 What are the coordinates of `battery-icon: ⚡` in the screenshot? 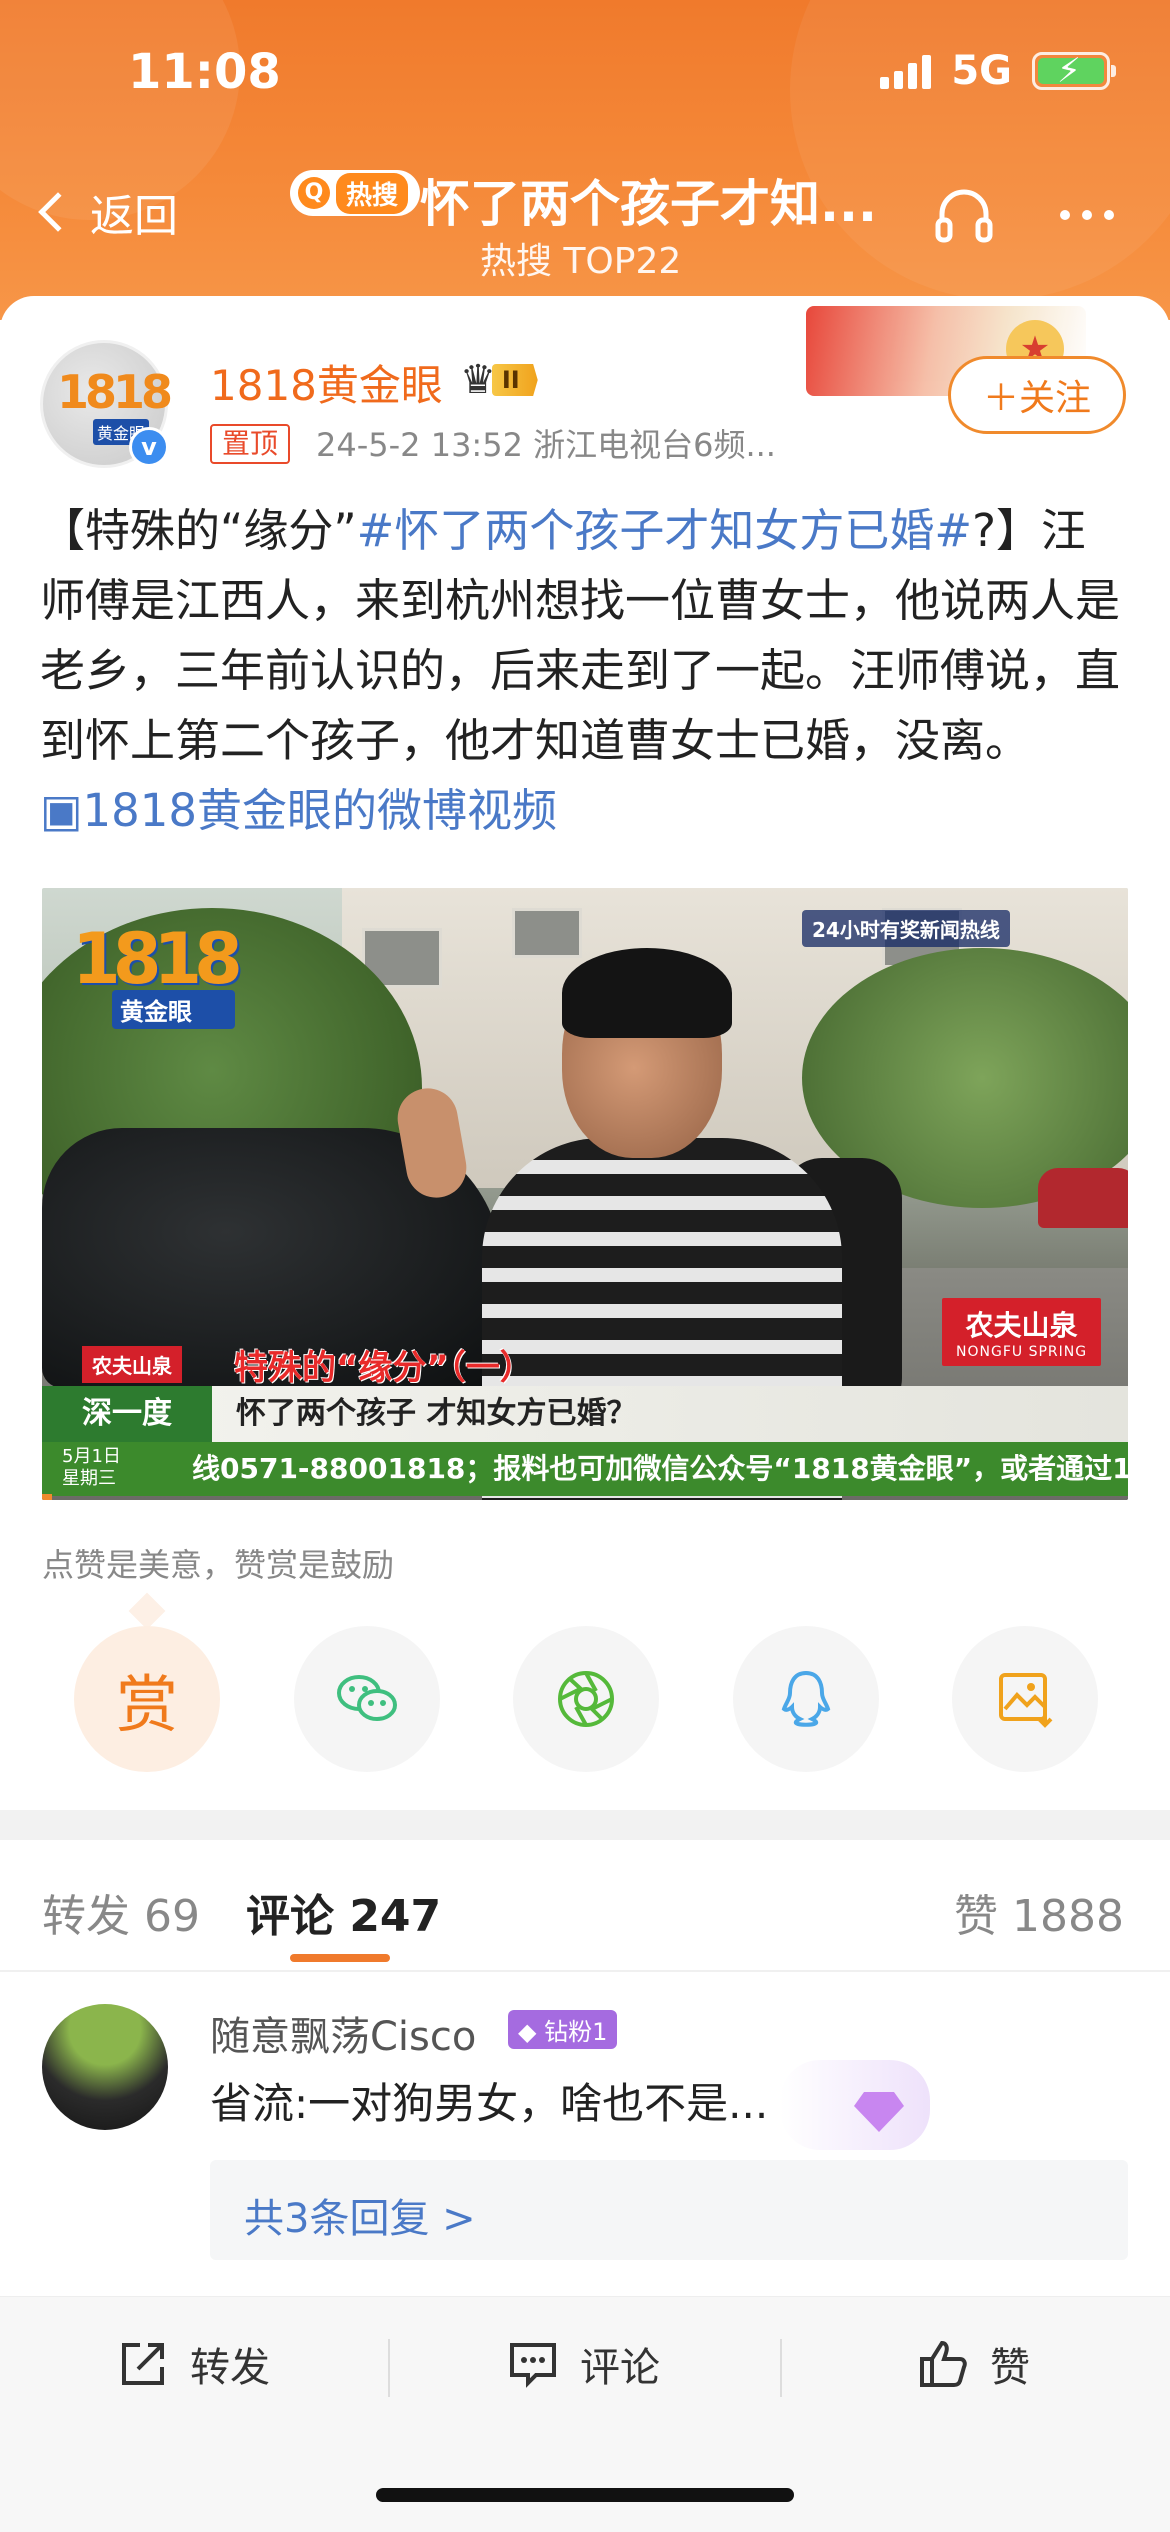 It's located at (1074, 71).